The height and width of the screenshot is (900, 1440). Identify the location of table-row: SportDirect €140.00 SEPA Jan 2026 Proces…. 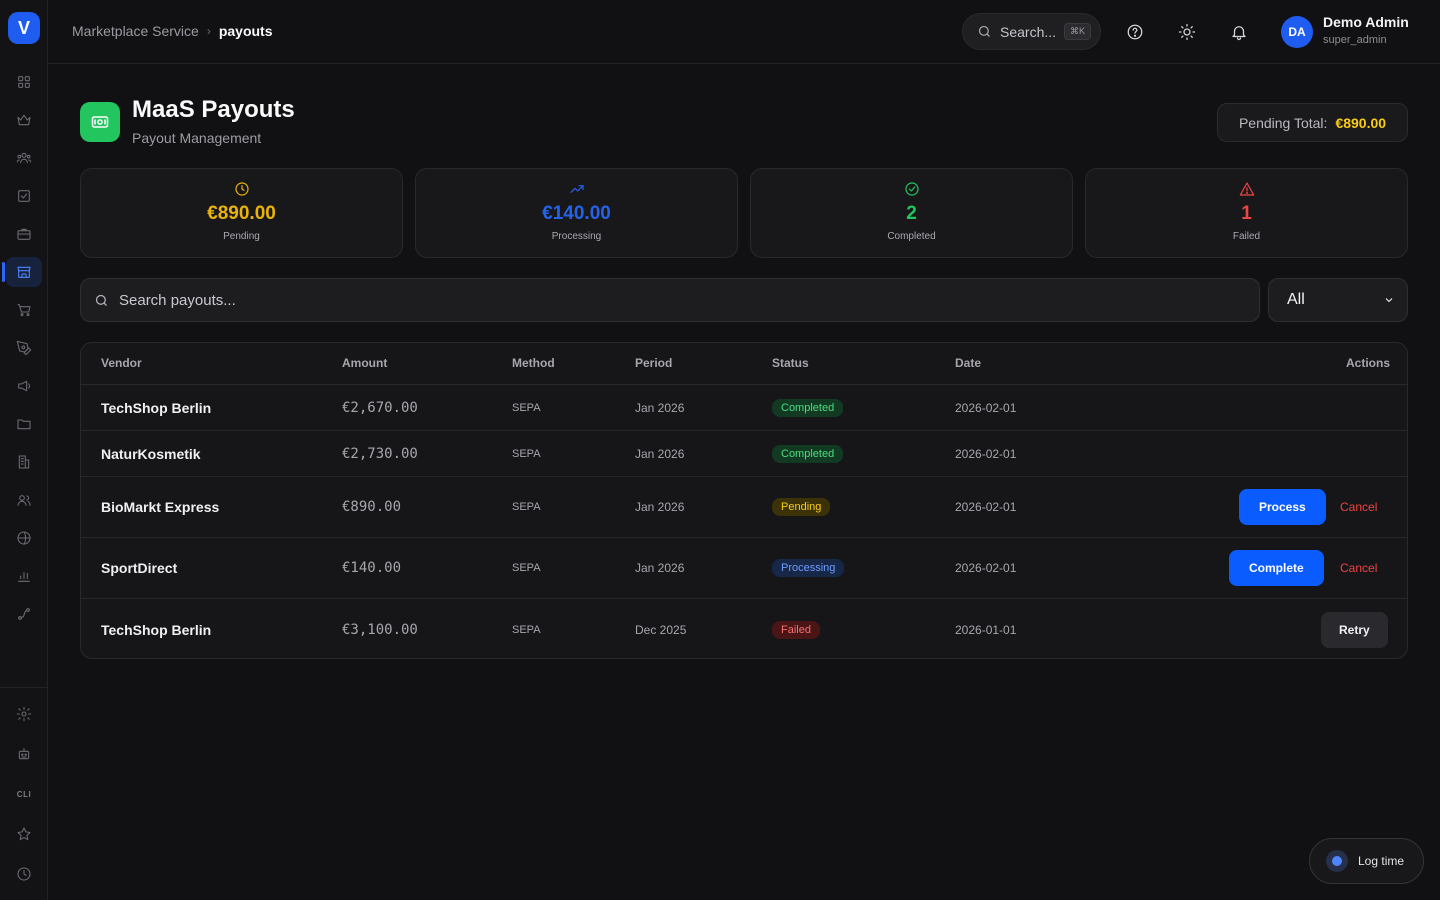
(744, 568).